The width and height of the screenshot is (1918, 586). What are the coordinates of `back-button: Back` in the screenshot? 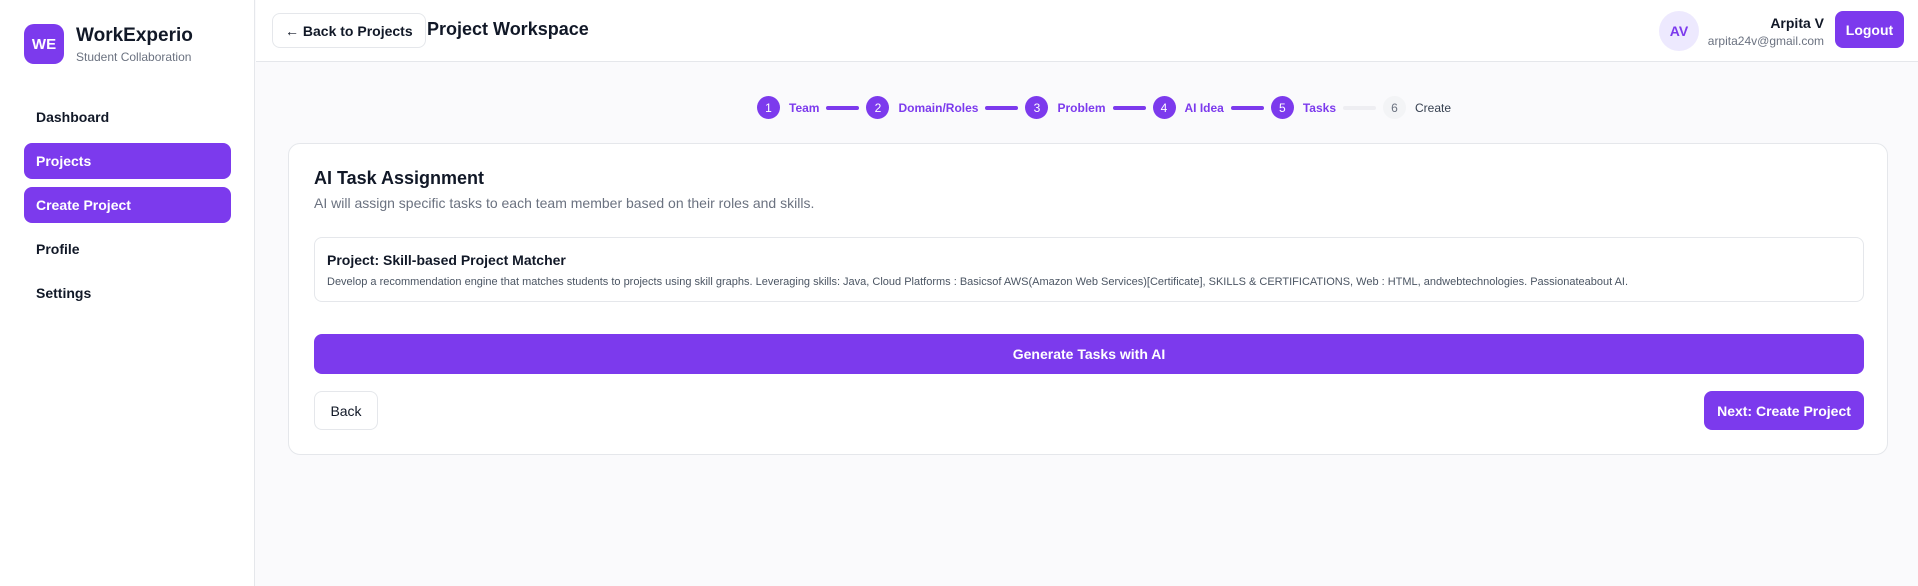 It's located at (346, 410).